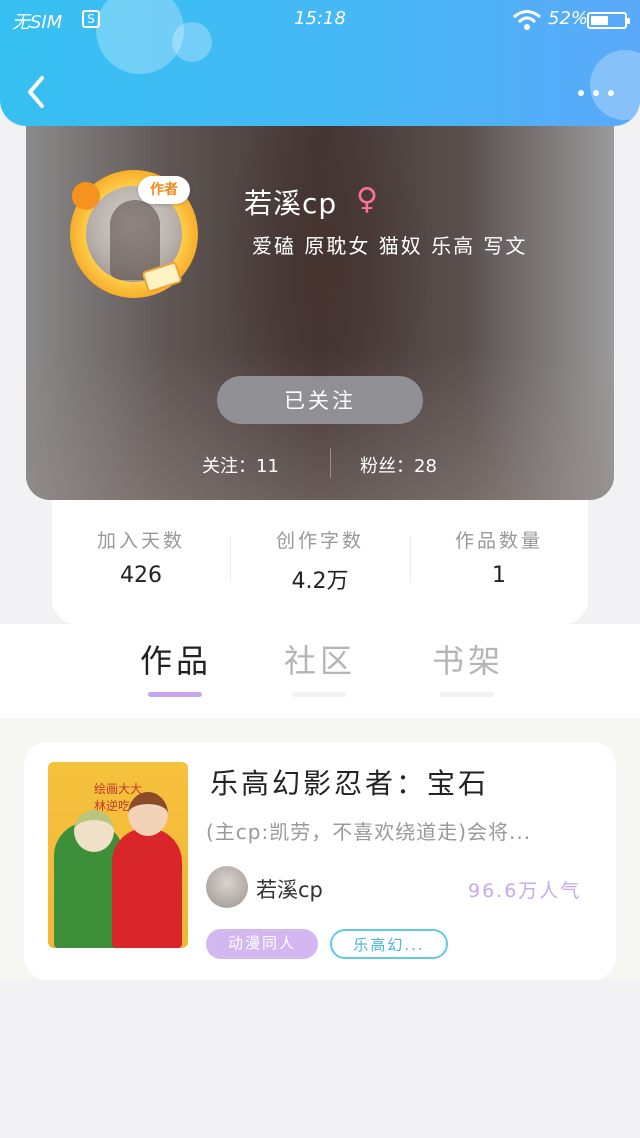 This screenshot has width=640, height=1138. I want to click on battery-icon, so click(608, 20).